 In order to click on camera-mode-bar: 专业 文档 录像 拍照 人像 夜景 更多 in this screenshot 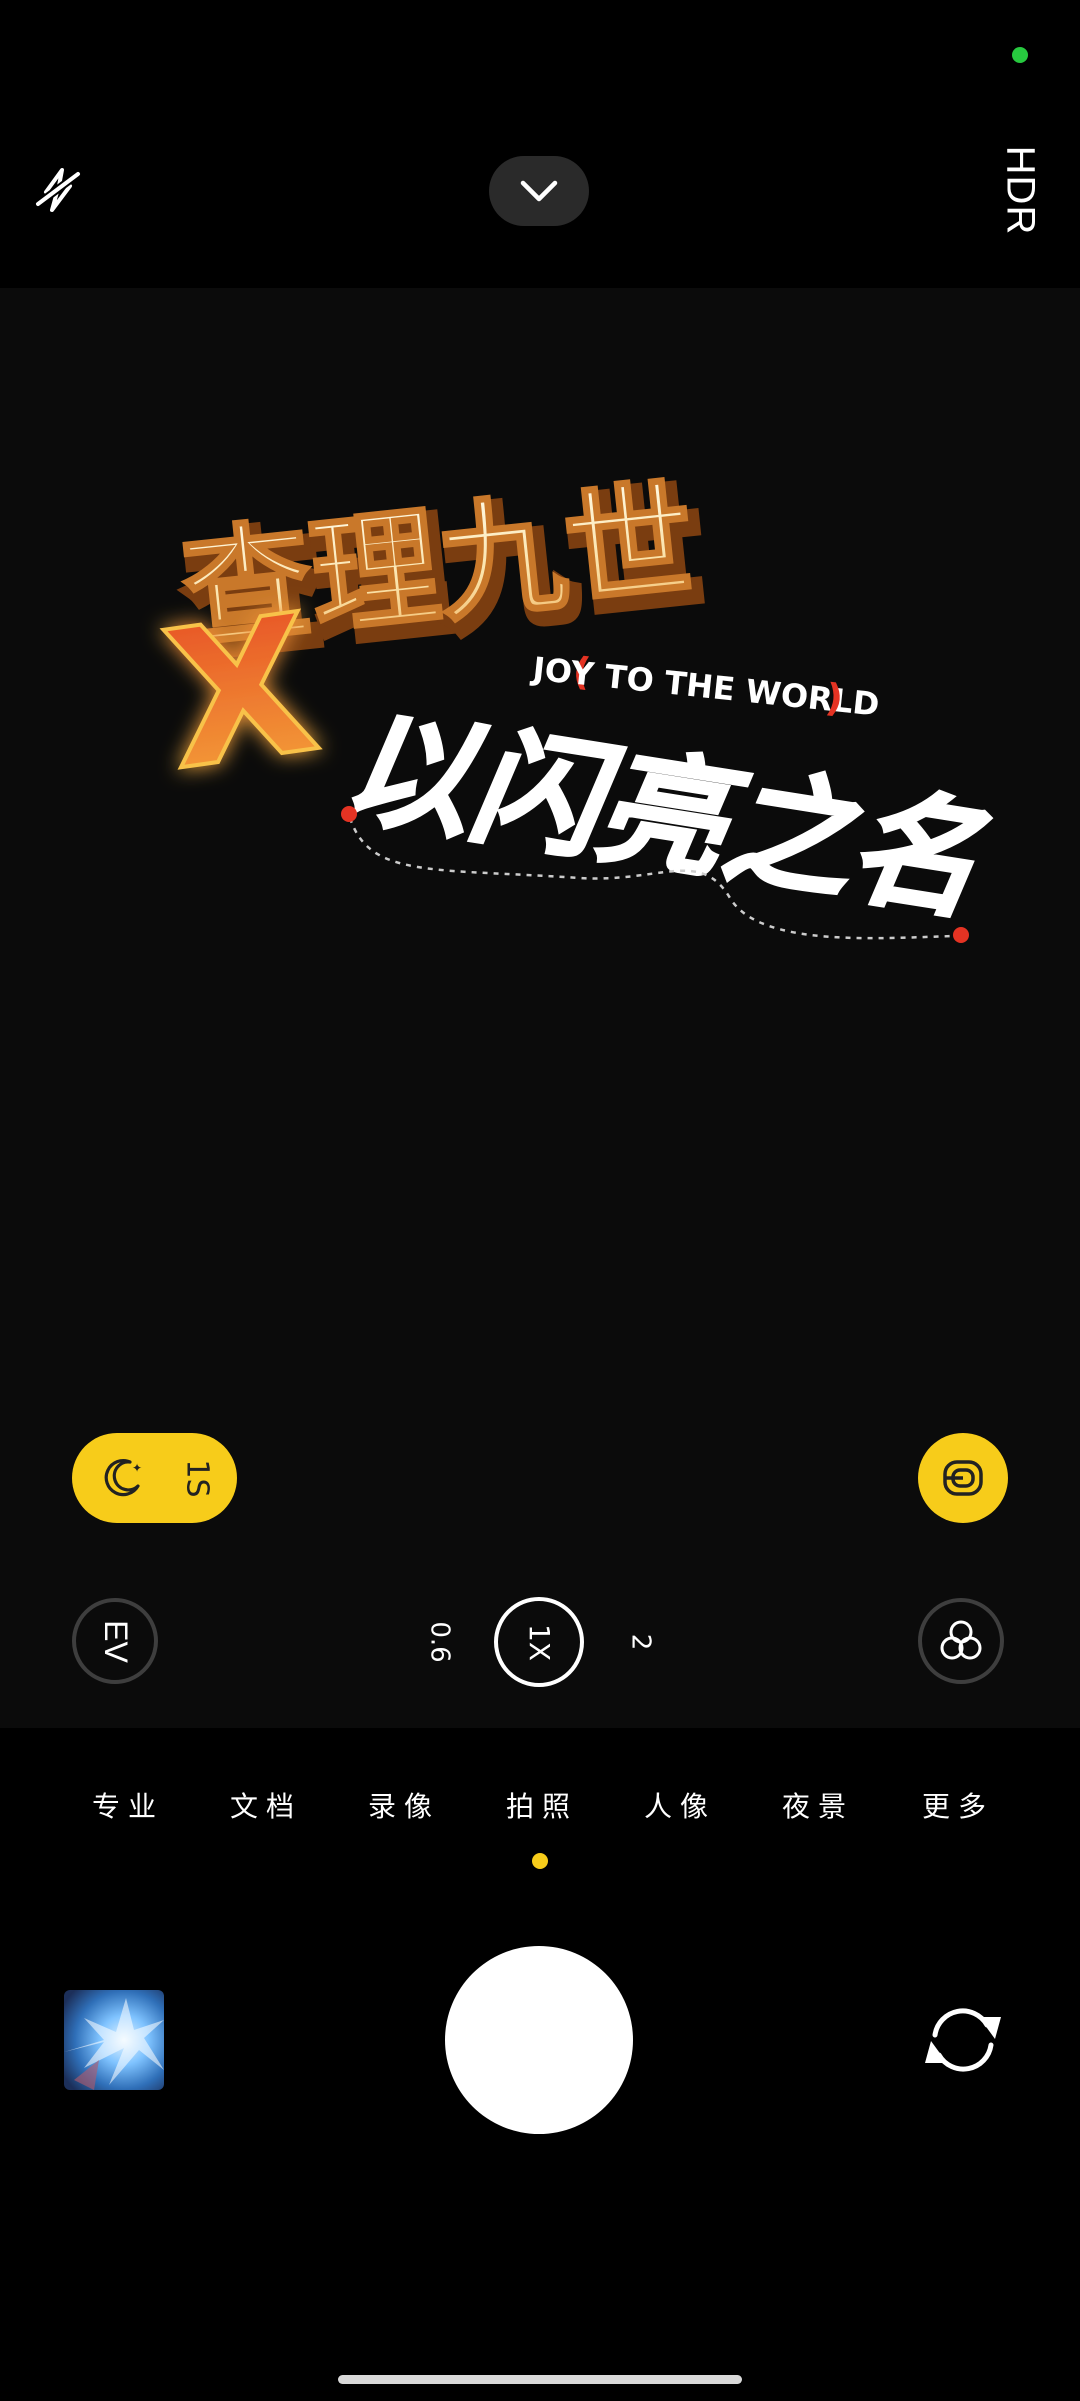, I will do `click(540, 1805)`.